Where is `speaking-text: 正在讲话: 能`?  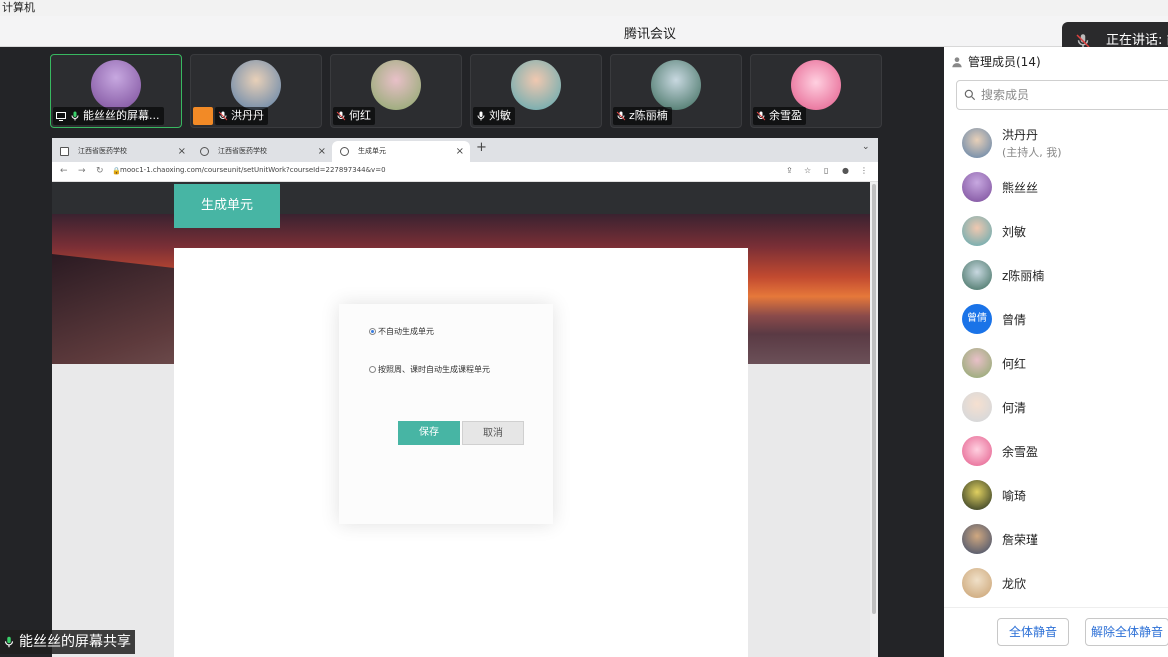 speaking-text: 正在讲话: 能 is located at coordinates (1137, 40).